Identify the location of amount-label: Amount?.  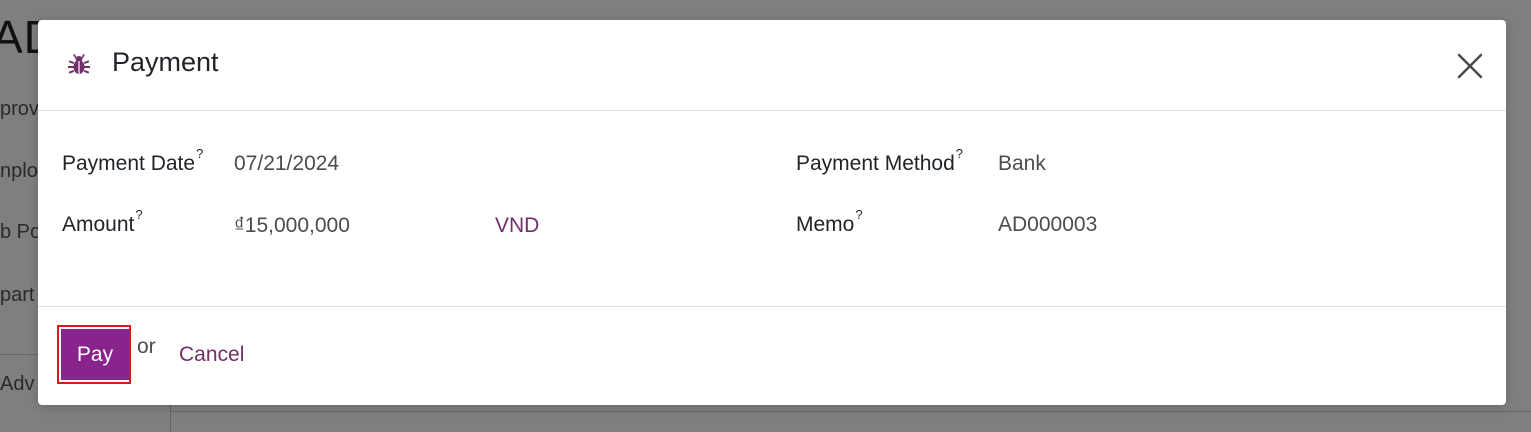
(102, 221).